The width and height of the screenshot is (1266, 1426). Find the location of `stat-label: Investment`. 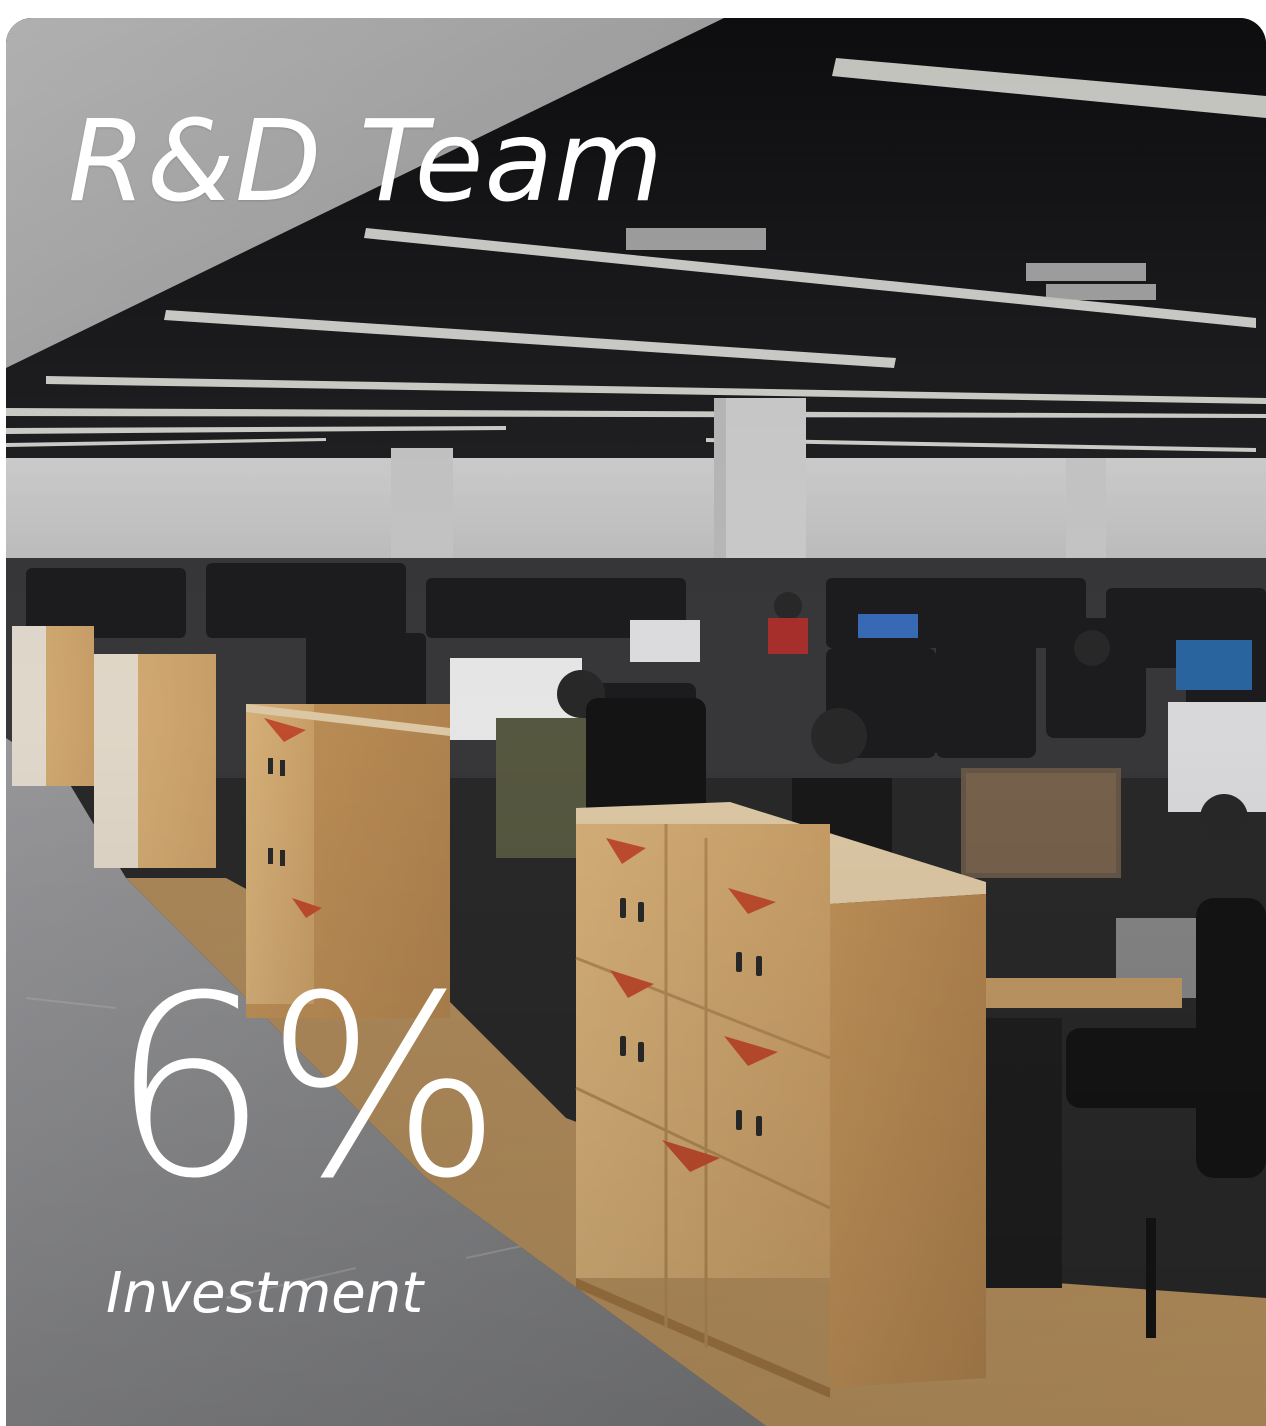

stat-label: Investment is located at coordinates (265, 1293).